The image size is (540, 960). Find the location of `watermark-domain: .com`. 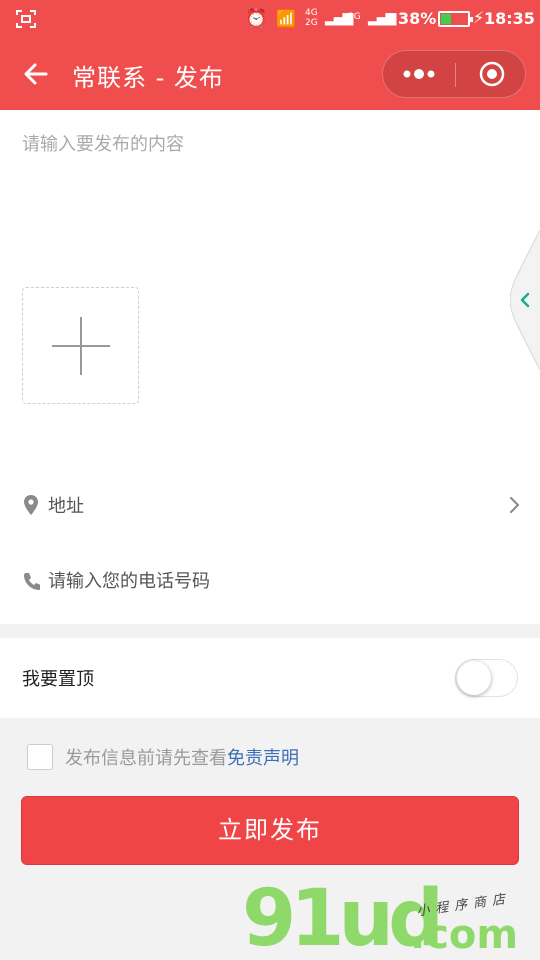

watermark-domain: .com is located at coordinates (464, 935).